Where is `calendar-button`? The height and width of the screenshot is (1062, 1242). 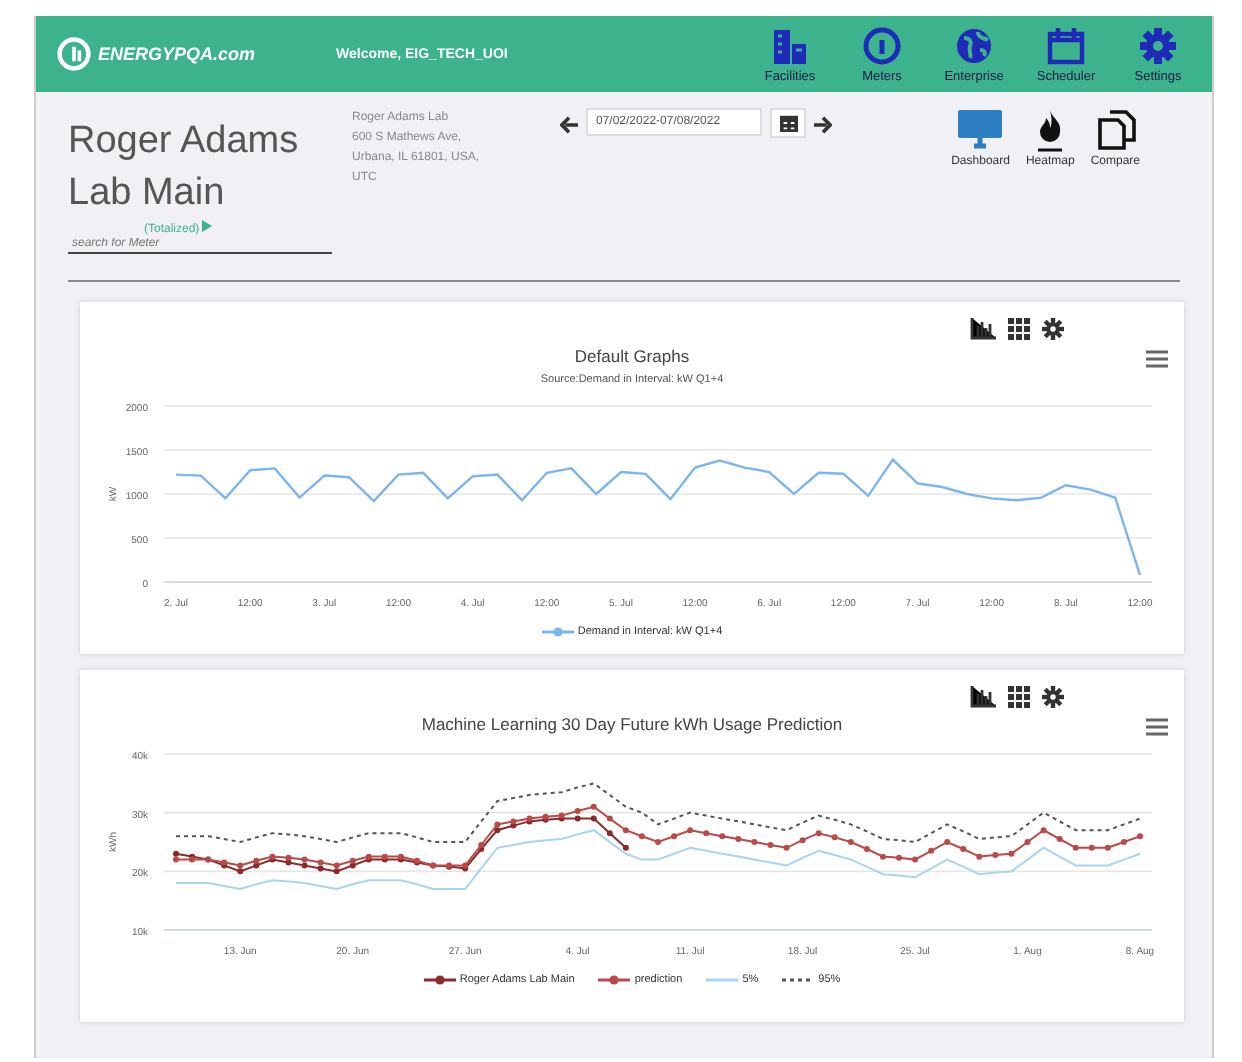 calendar-button is located at coordinates (788, 123).